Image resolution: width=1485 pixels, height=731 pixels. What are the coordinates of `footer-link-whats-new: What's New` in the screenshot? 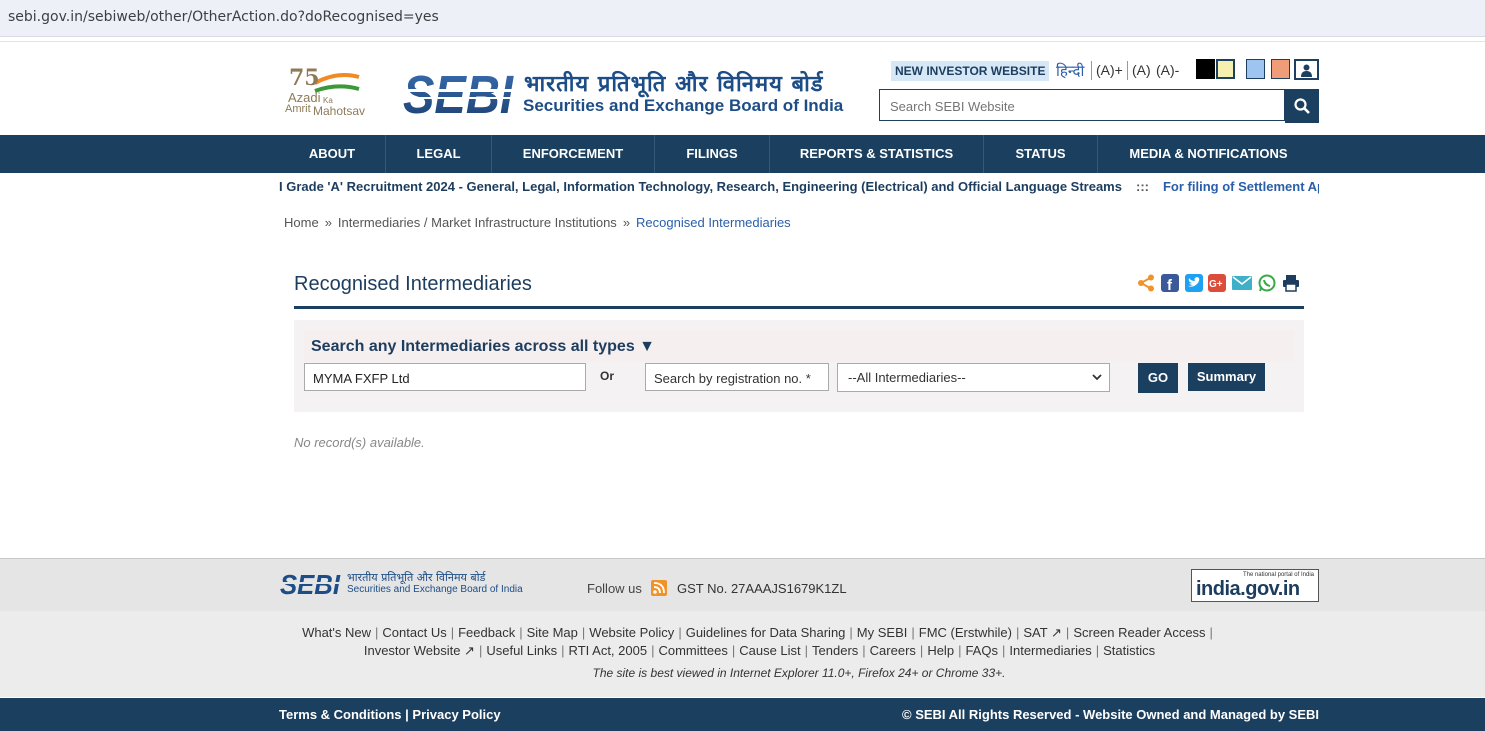 It's located at (336, 632).